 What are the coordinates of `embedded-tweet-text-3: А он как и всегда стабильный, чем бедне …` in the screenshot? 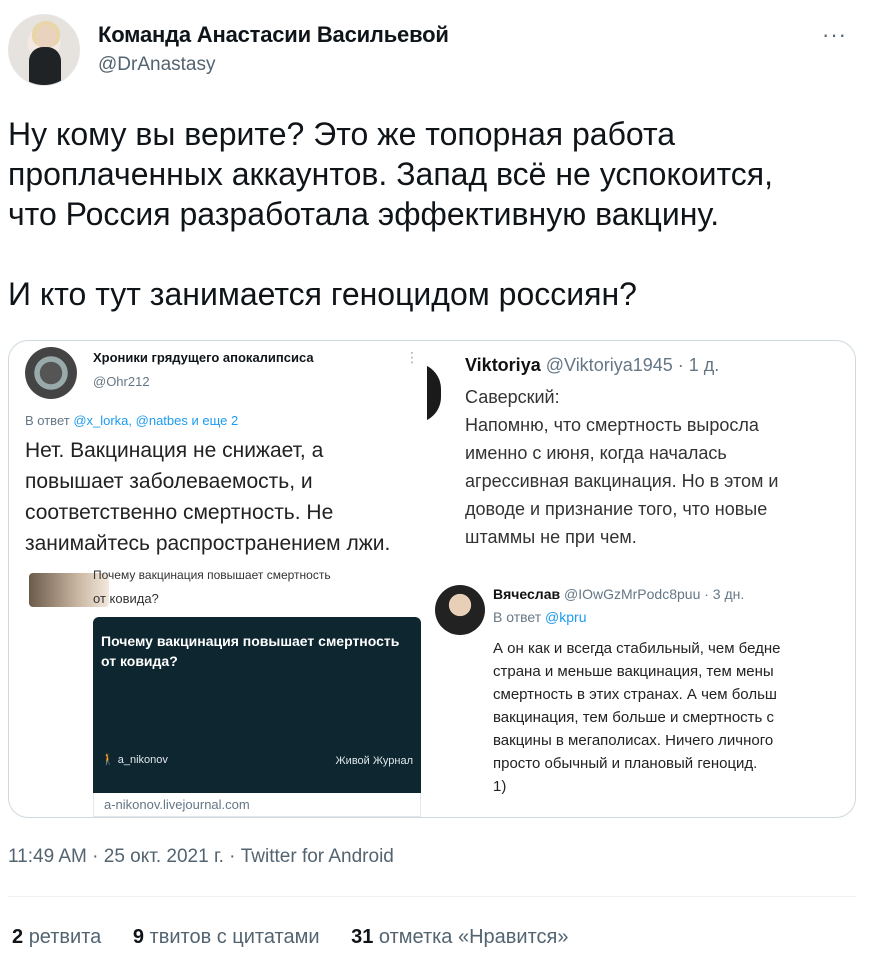 It's located at (673, 717).